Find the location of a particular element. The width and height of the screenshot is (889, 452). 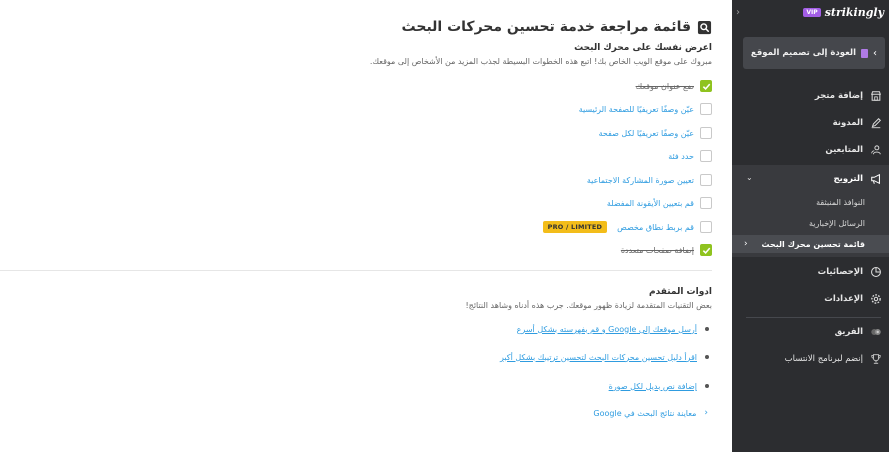

sidebar-item-promotion: الترويج ⌄ is located at coordinates (810, 179).